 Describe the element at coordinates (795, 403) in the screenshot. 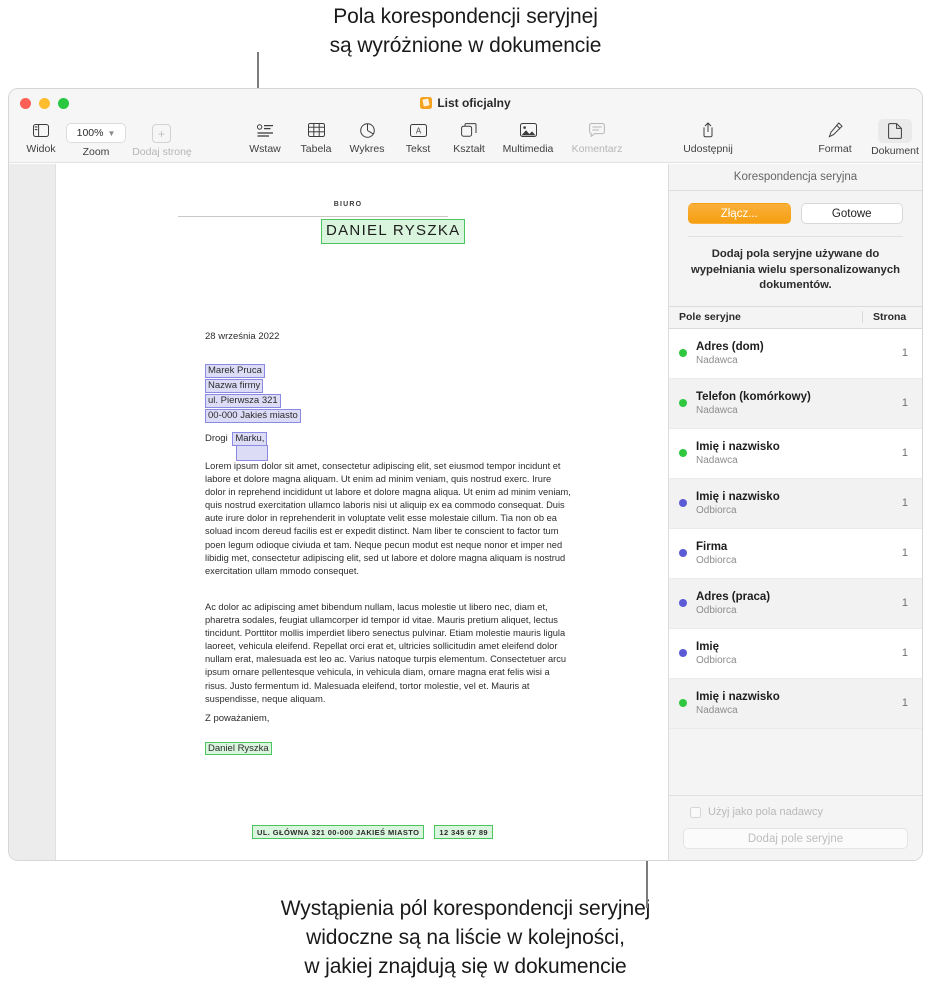

I see `merge-field-row: Telefon (komórkowy) Nadawca 1` at that location.